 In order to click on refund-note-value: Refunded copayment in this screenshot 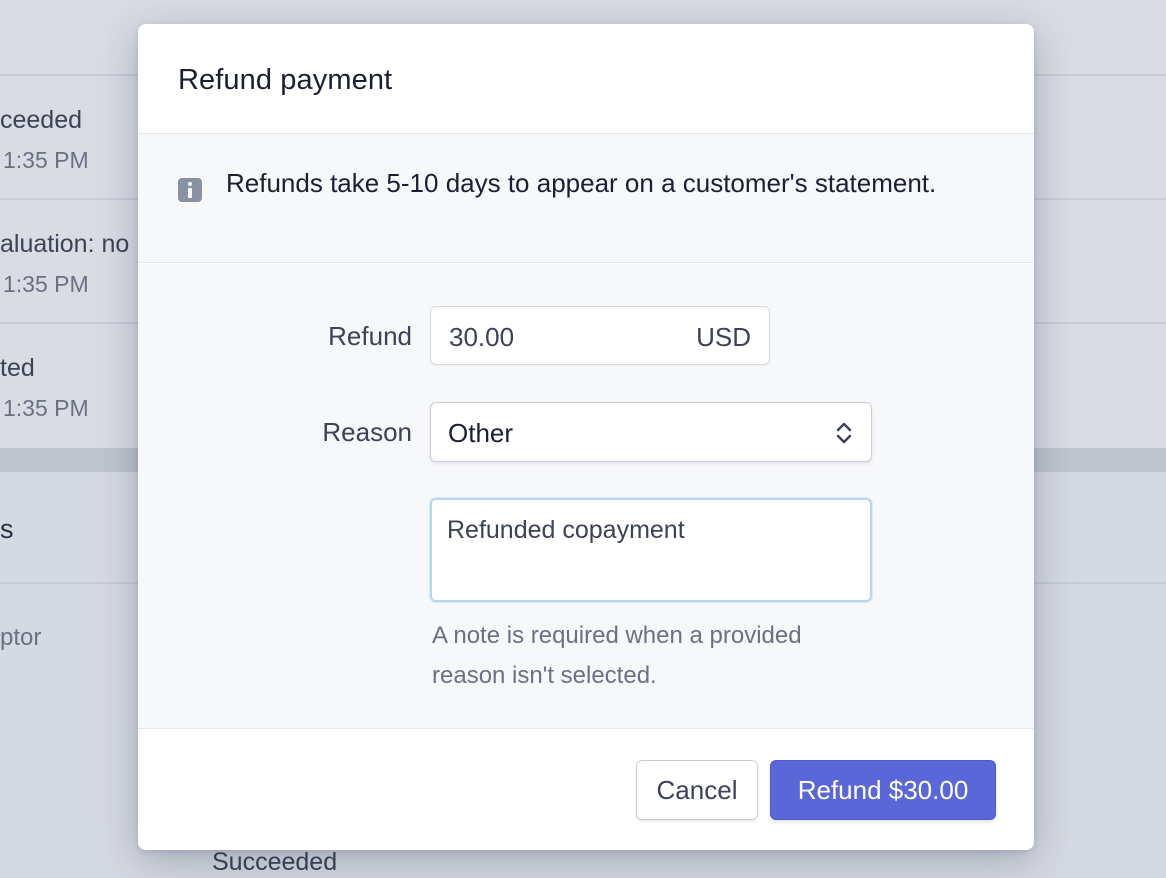, I will do `click(566, 530)`.